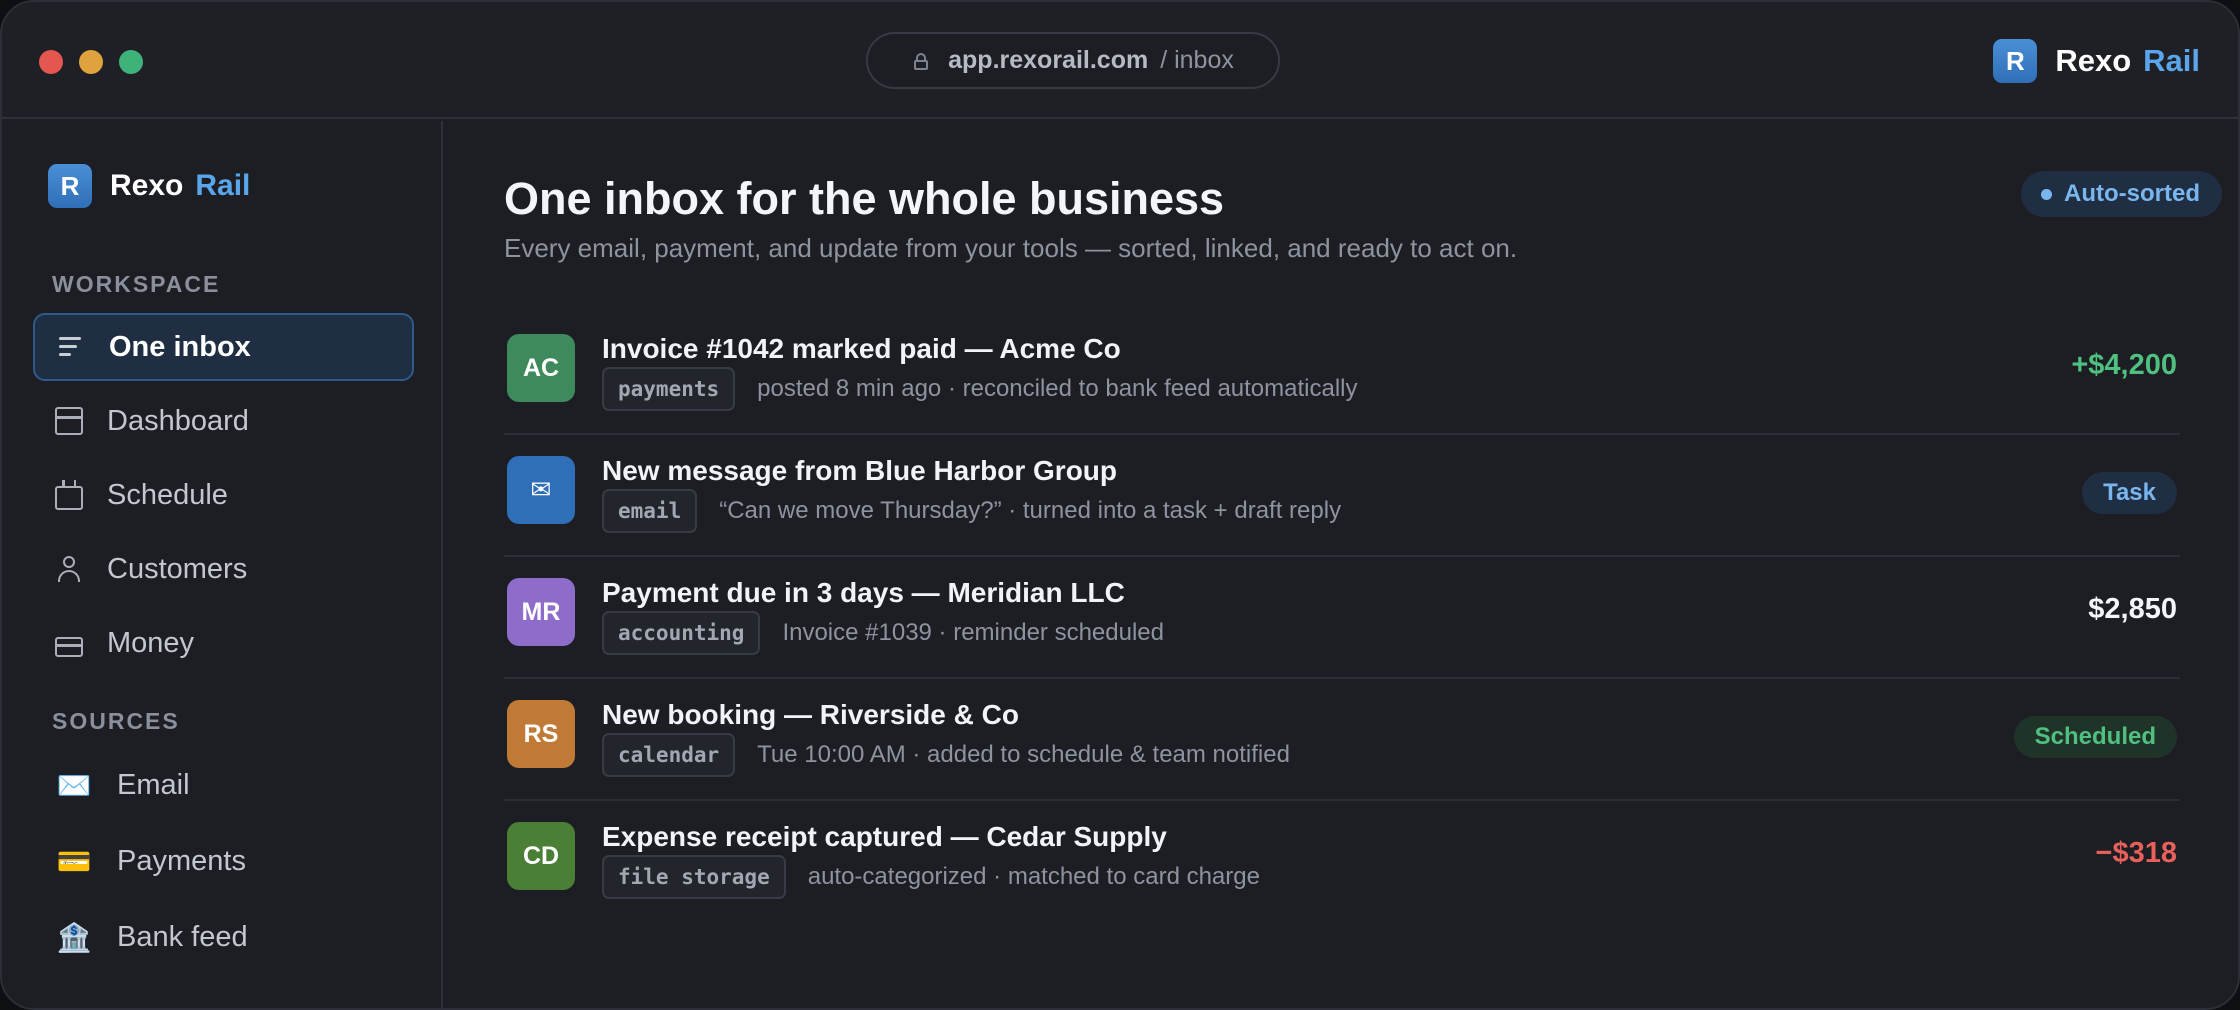  Describe the element at coordinates (69, 421) in the screenshot. I see `dashboard-icon` at that location.